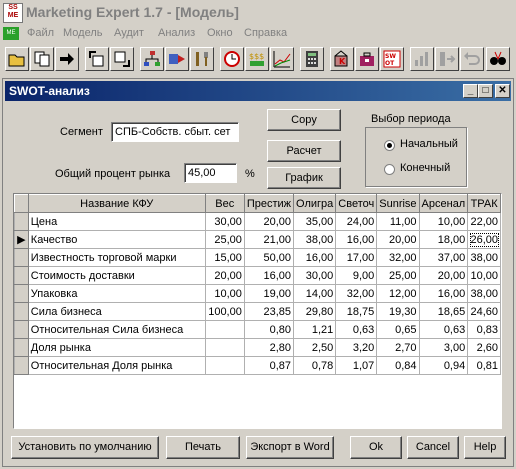 This screenshot has height=469, width=516. I want to click on copy-icon, so click(42, 59).